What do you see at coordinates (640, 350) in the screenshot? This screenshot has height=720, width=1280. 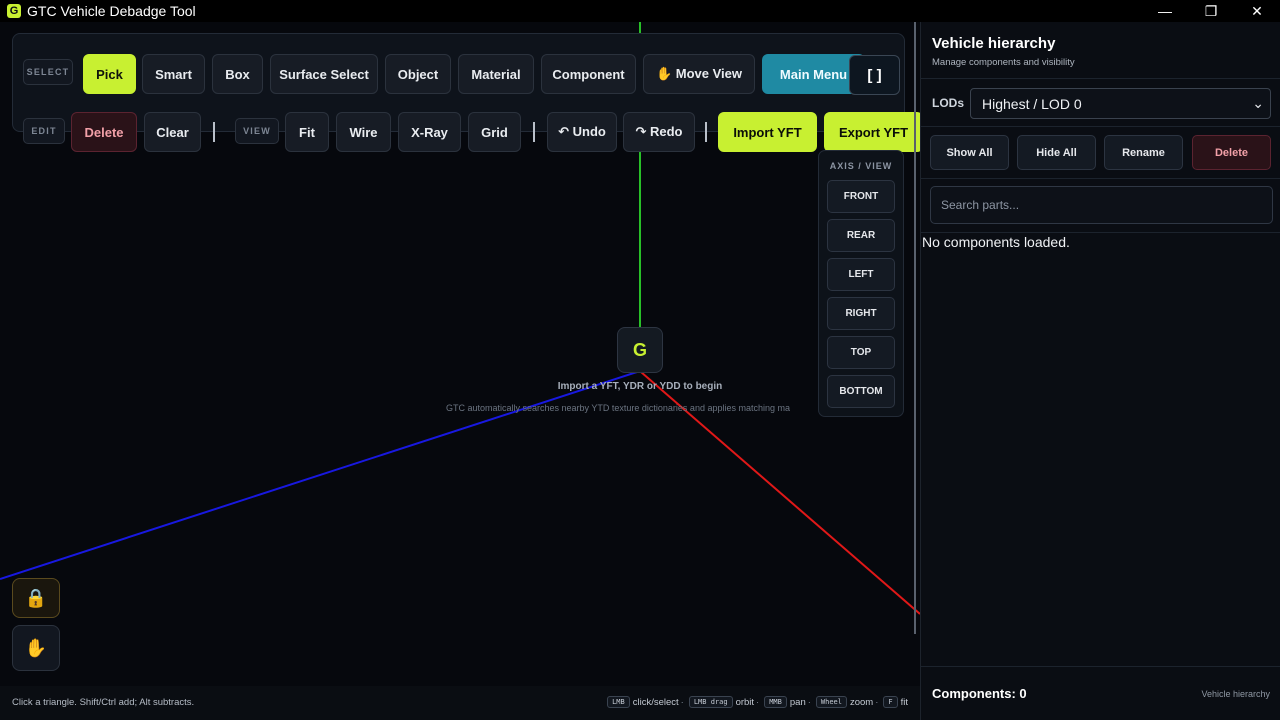 I see `center-logo-icon: G` at bounding box center [640, 350].